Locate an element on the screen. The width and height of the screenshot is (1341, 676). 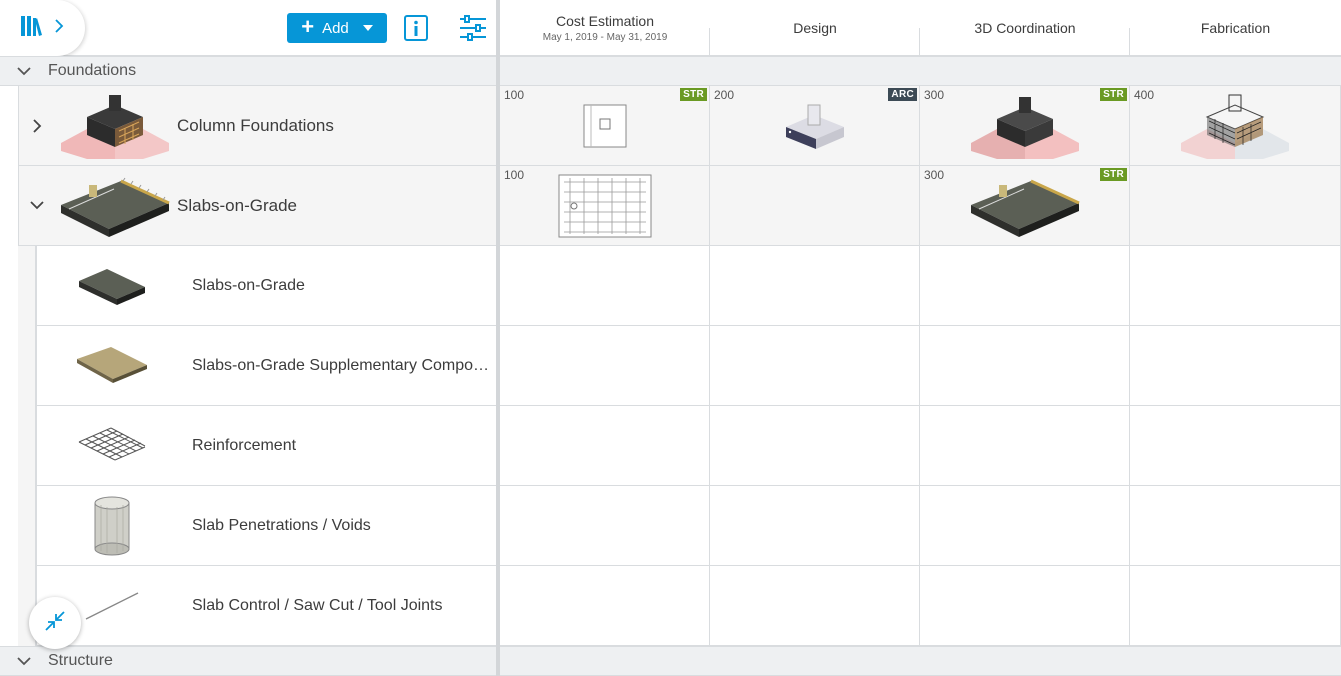
cell-column-foundations-fabrication: 400 is located at coordinates (1235, 126).